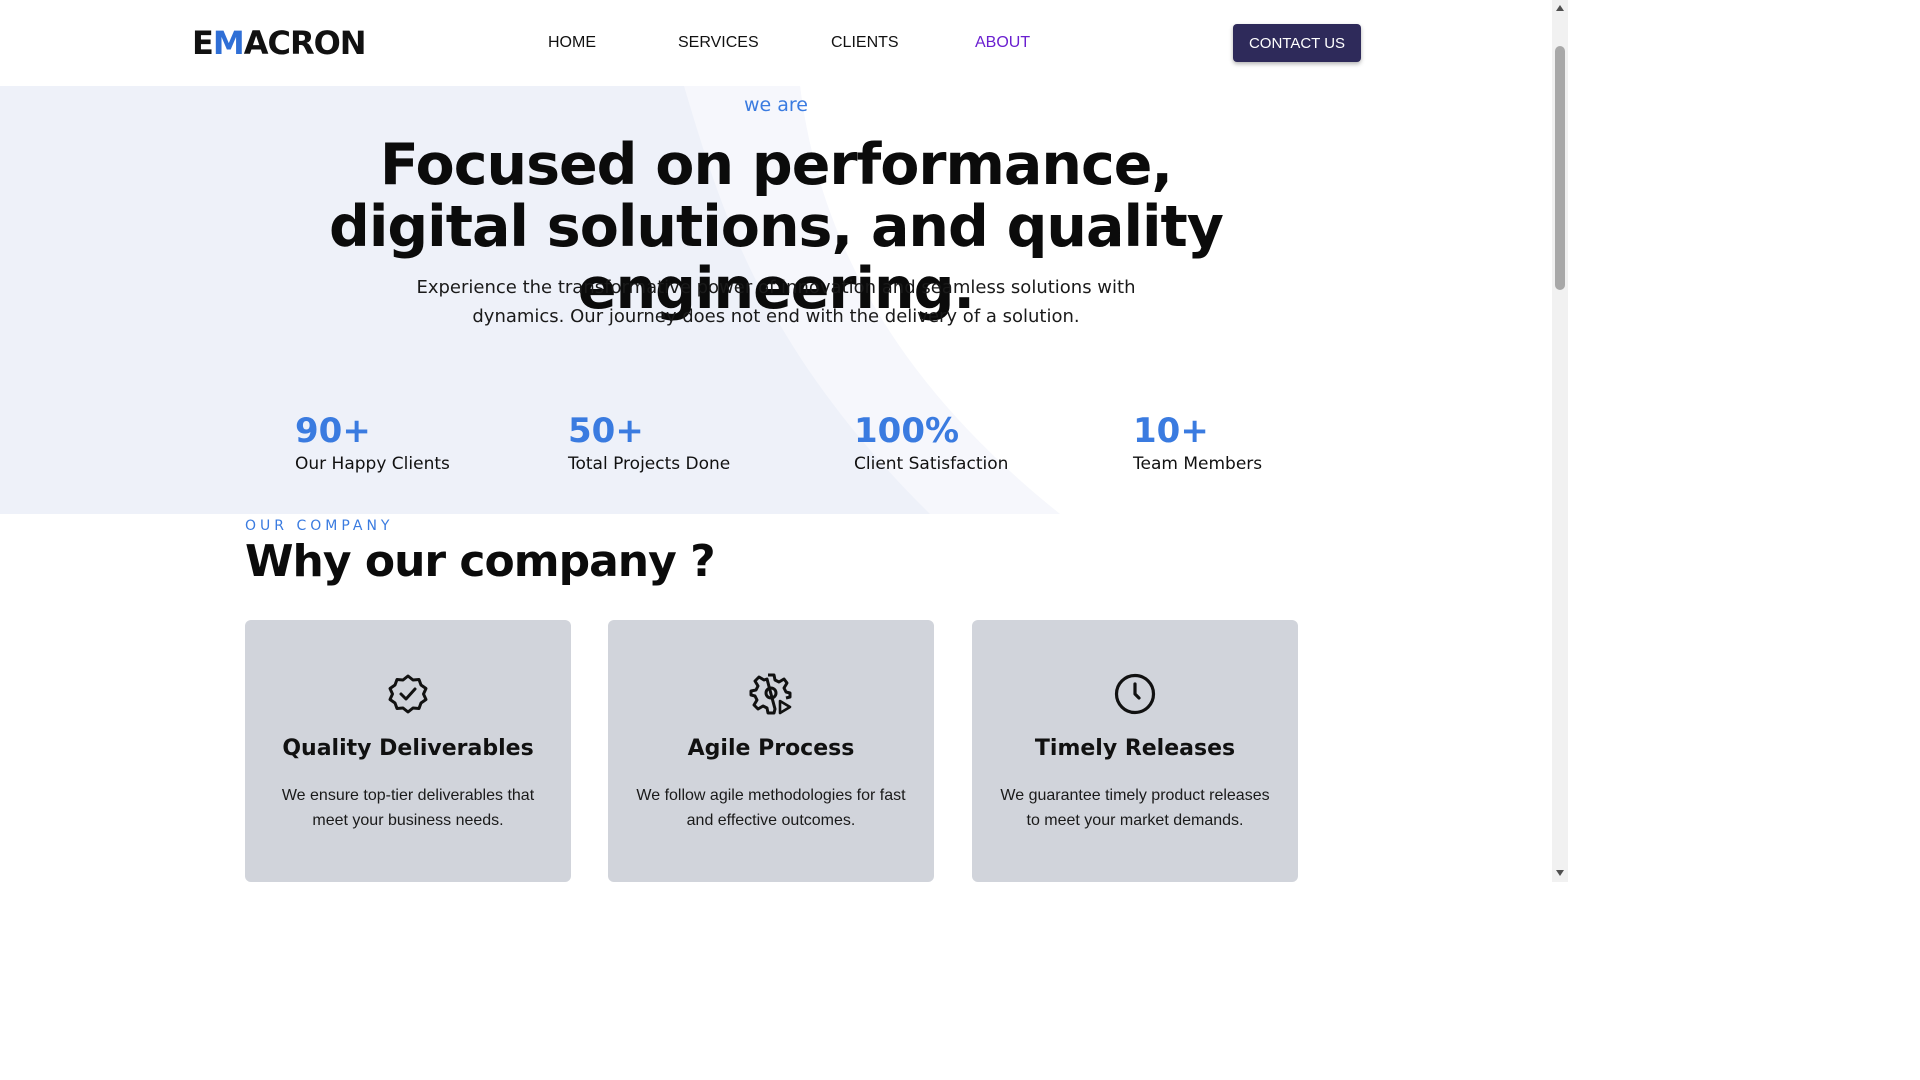  What do you see at coordinates (203, 43) in the screenshot?
I see `logo-letter-e: E` at bounding box center [203, 43].